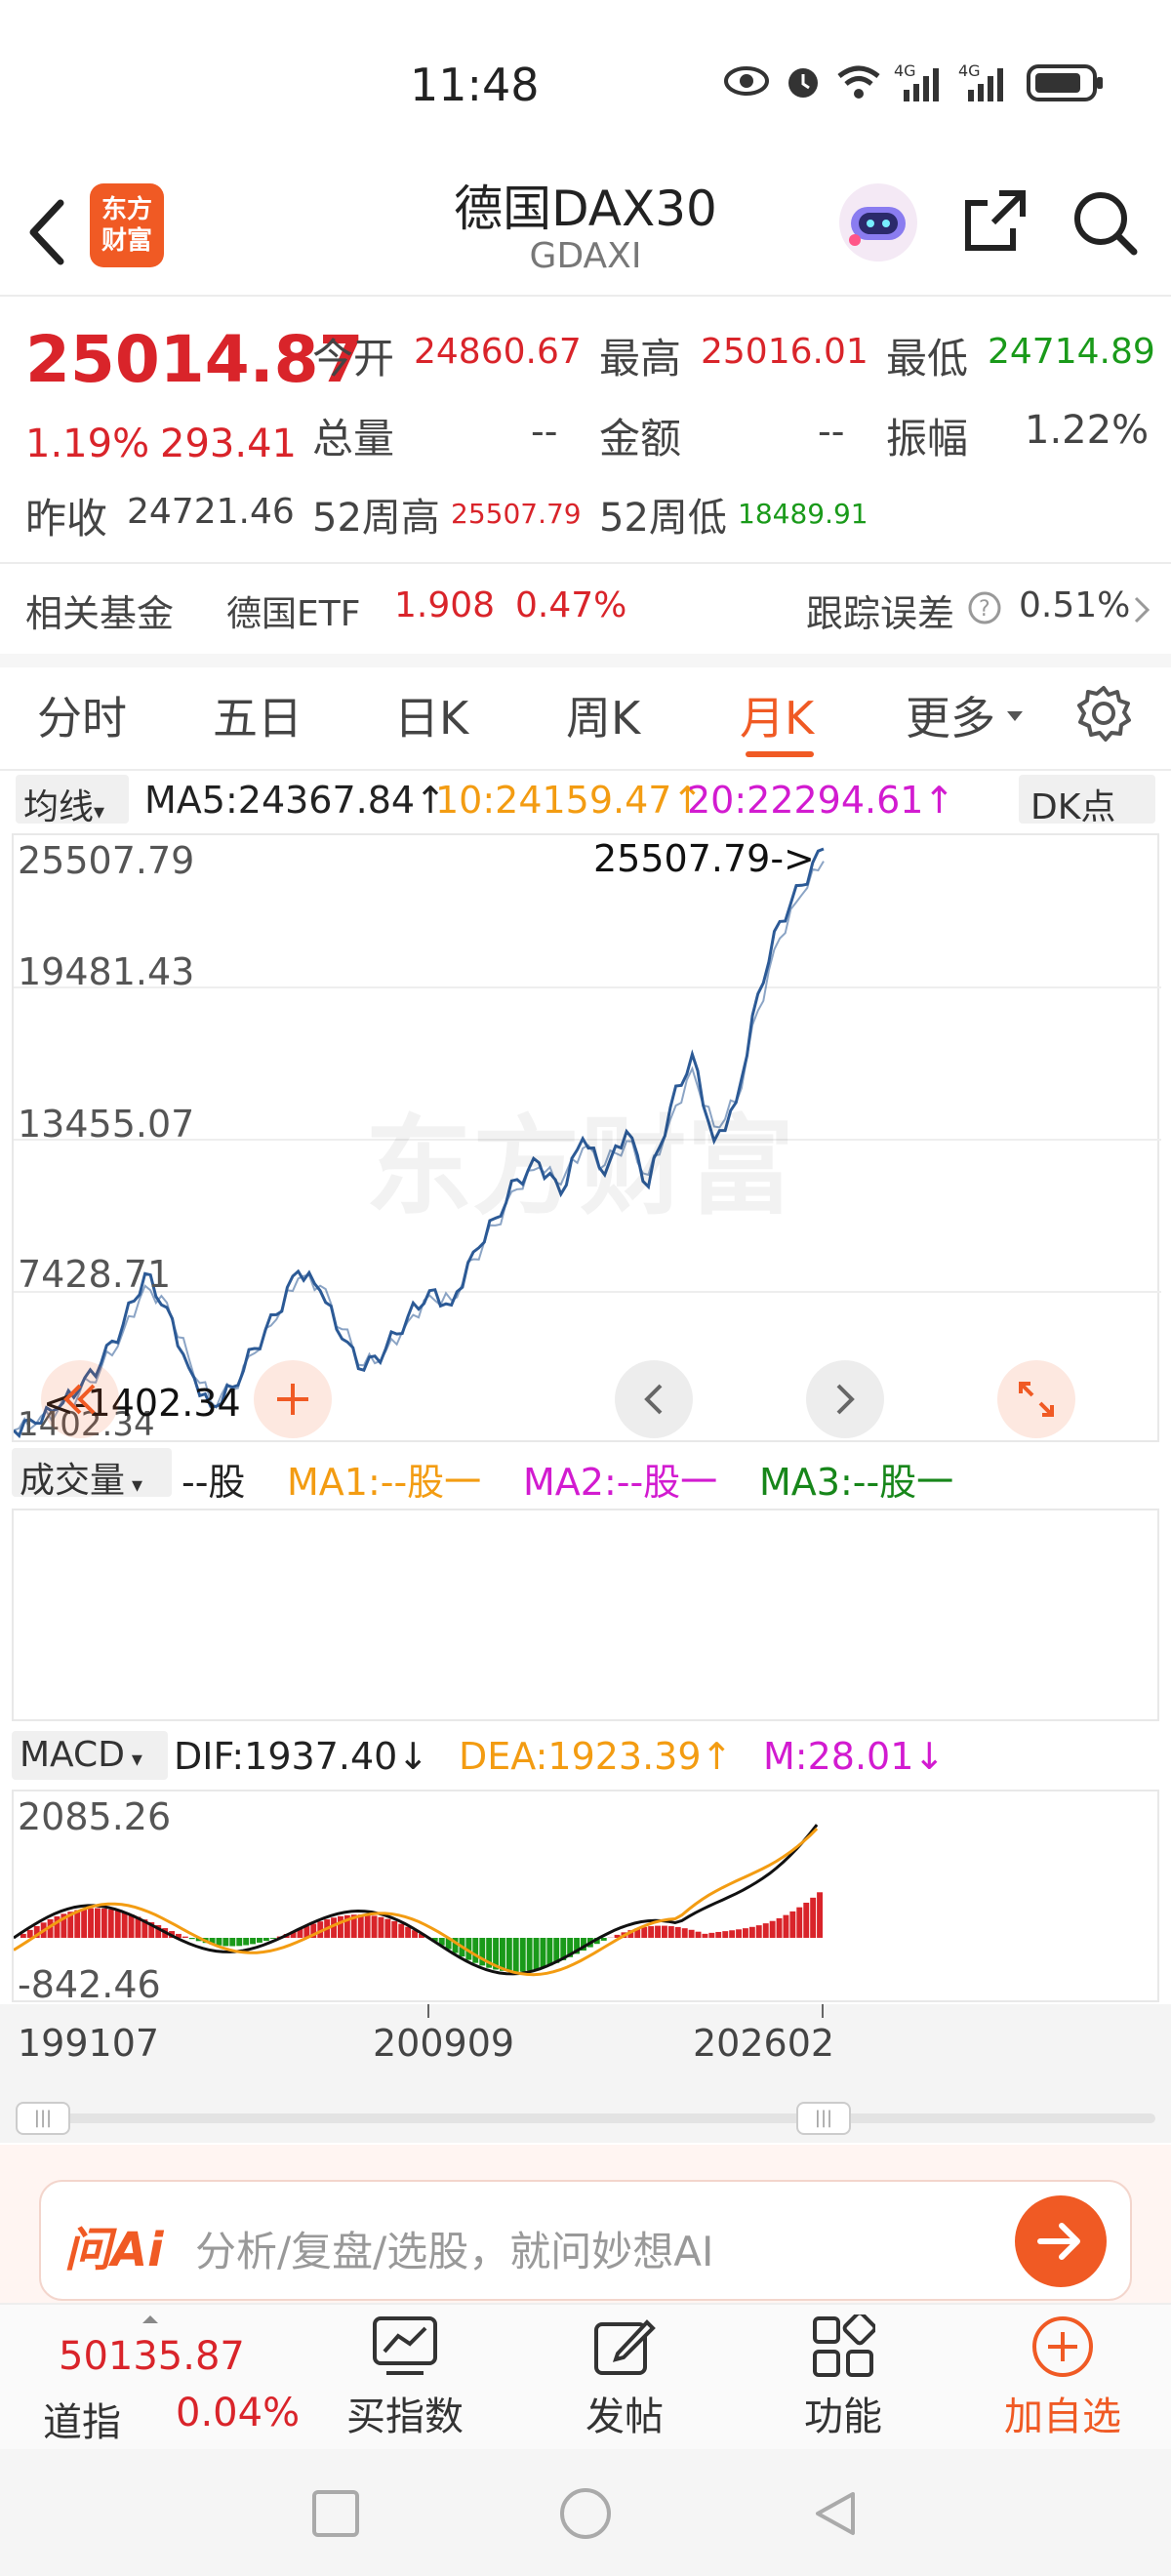 This screenshot has width=1171, height=2576. I want to click on prev-close-label: 昨收, so click(66, 519).